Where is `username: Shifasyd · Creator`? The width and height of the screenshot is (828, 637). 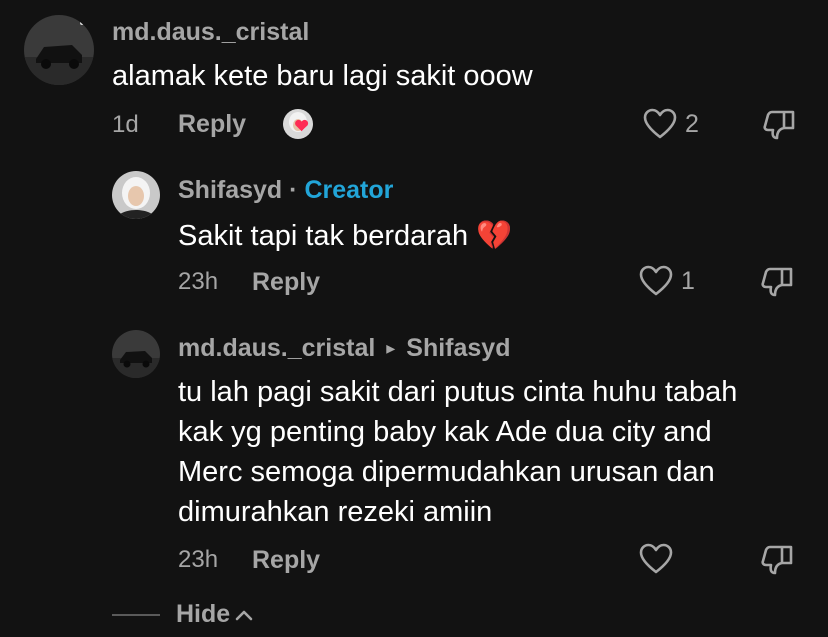
username: Shifasyd · Creator is located at coordinates (285, 190).